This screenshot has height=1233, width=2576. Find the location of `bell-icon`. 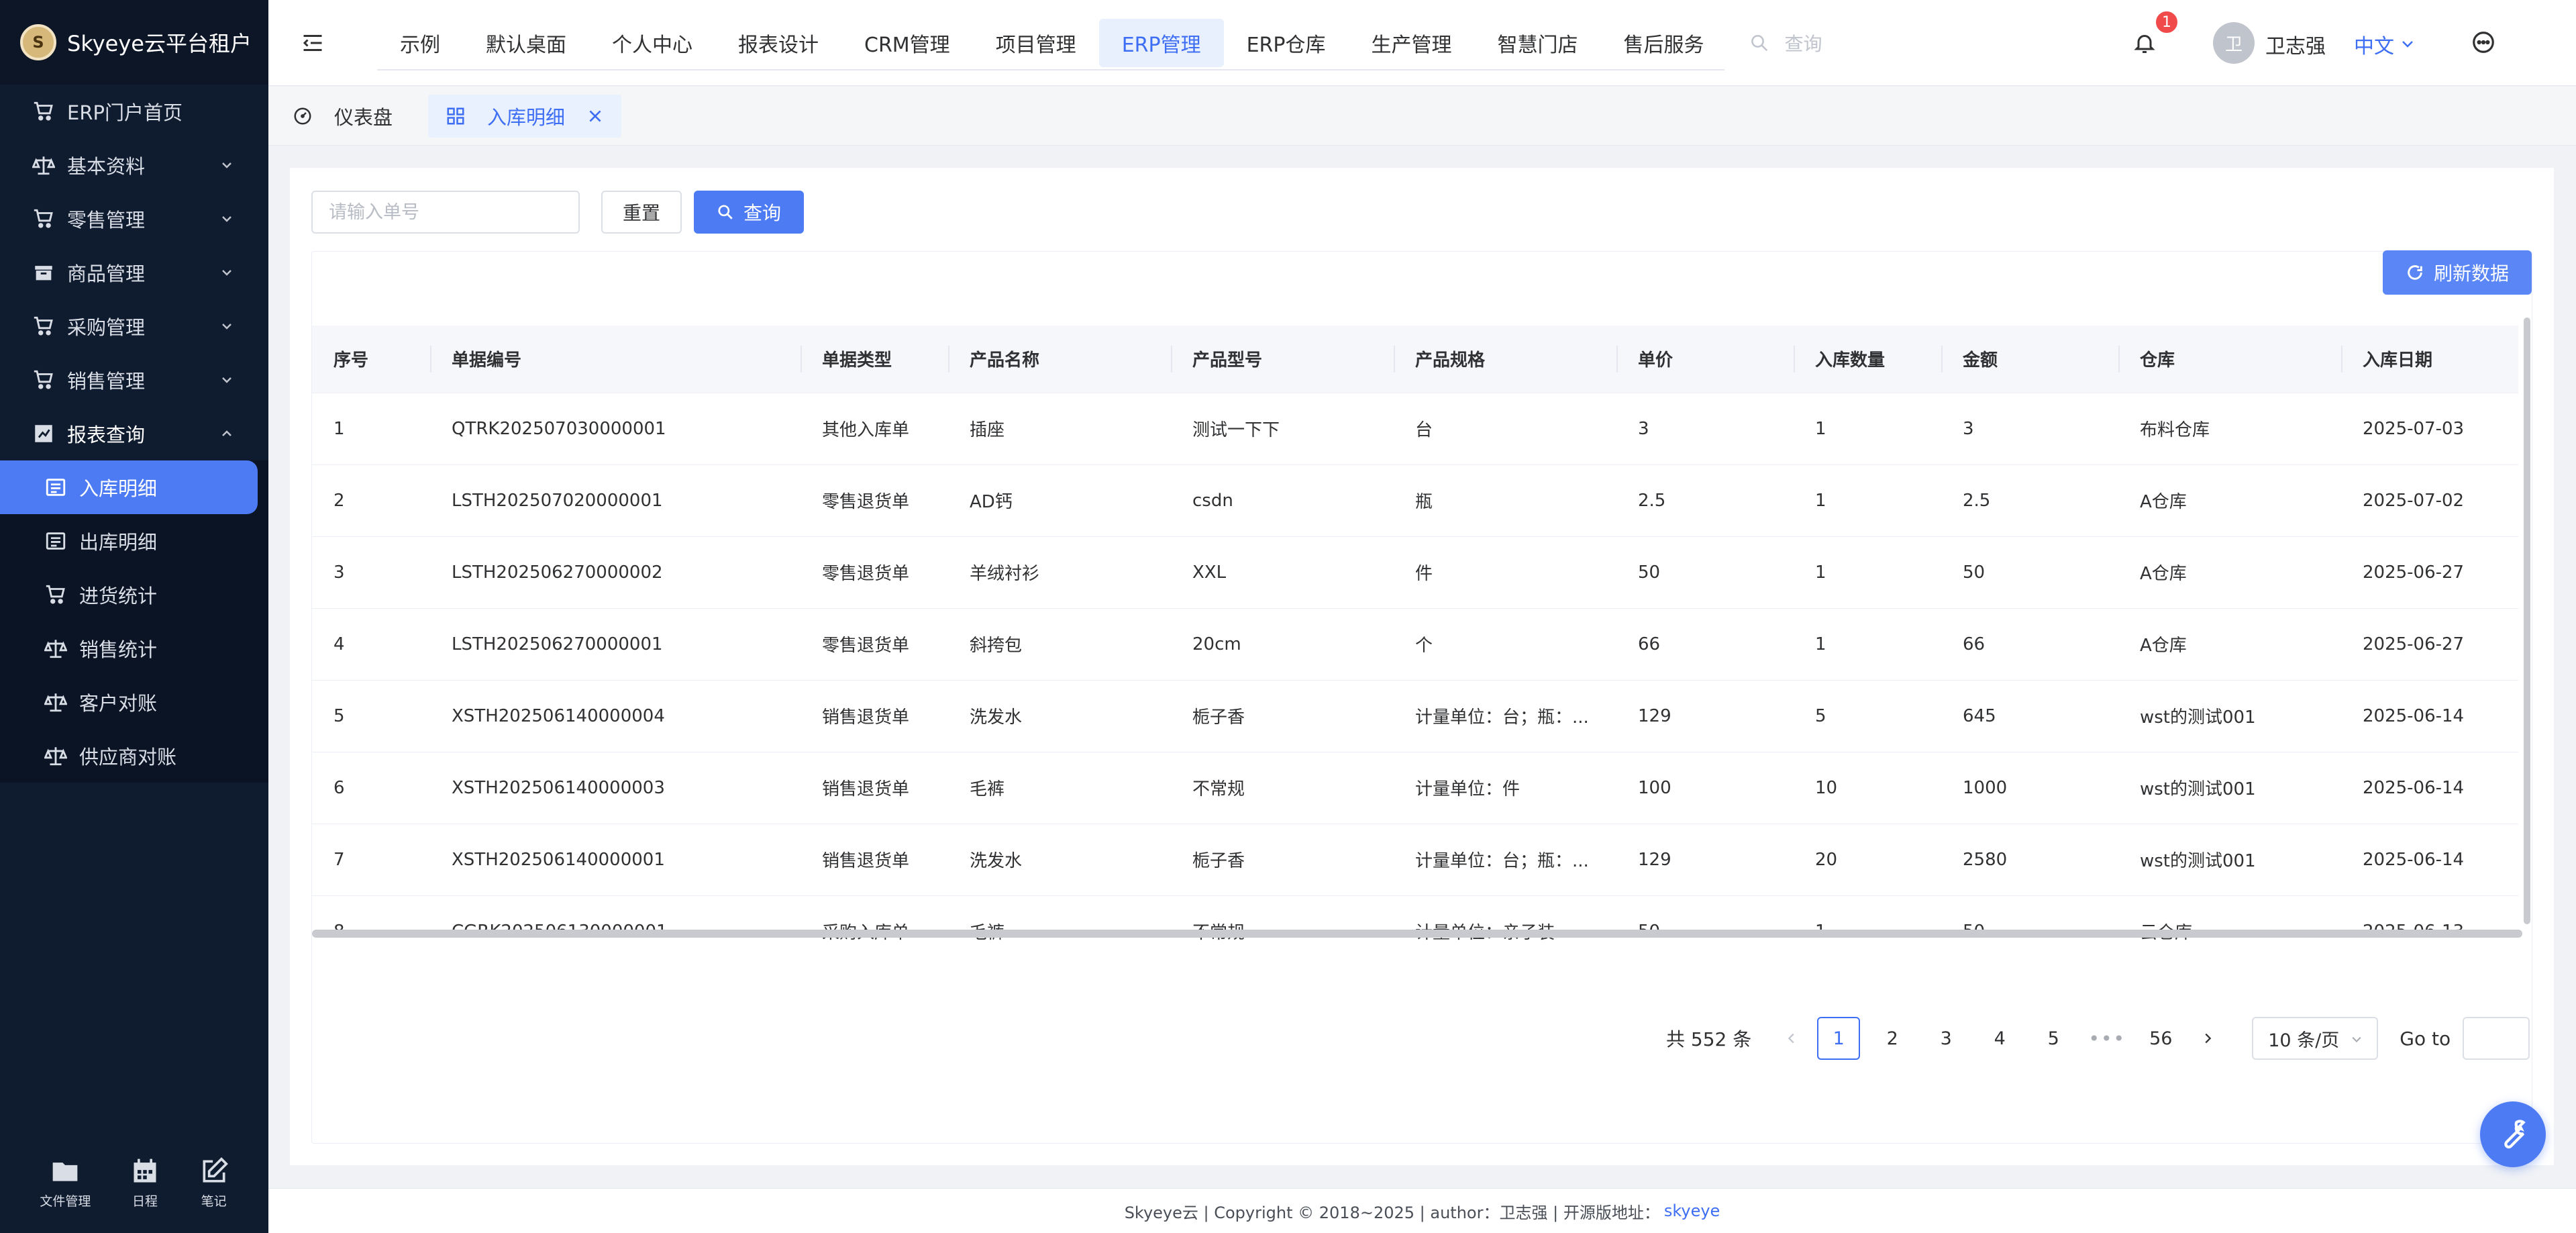

bell-icon is located at coordinates (2144, 43).